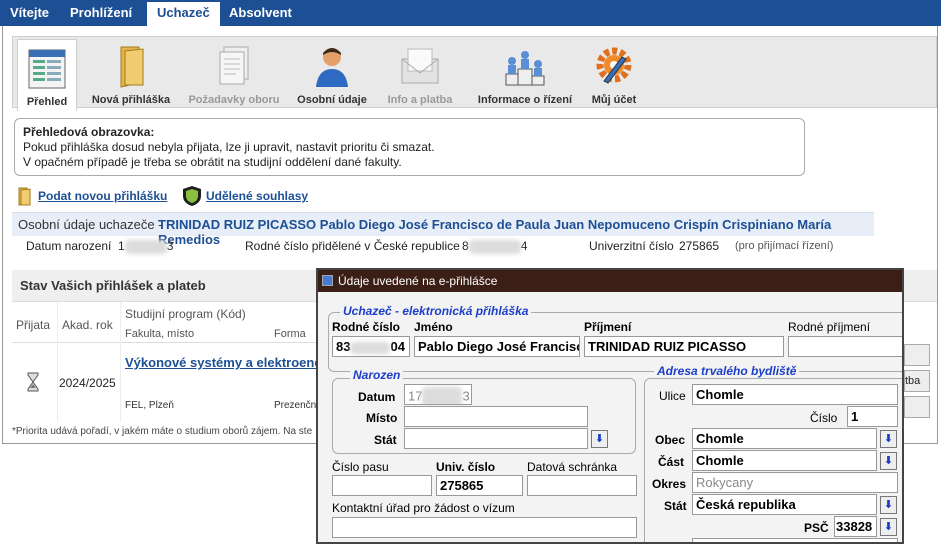 This screenshot has height=544, width=941. I want to click on platba-button: tba, so click(917, 381).